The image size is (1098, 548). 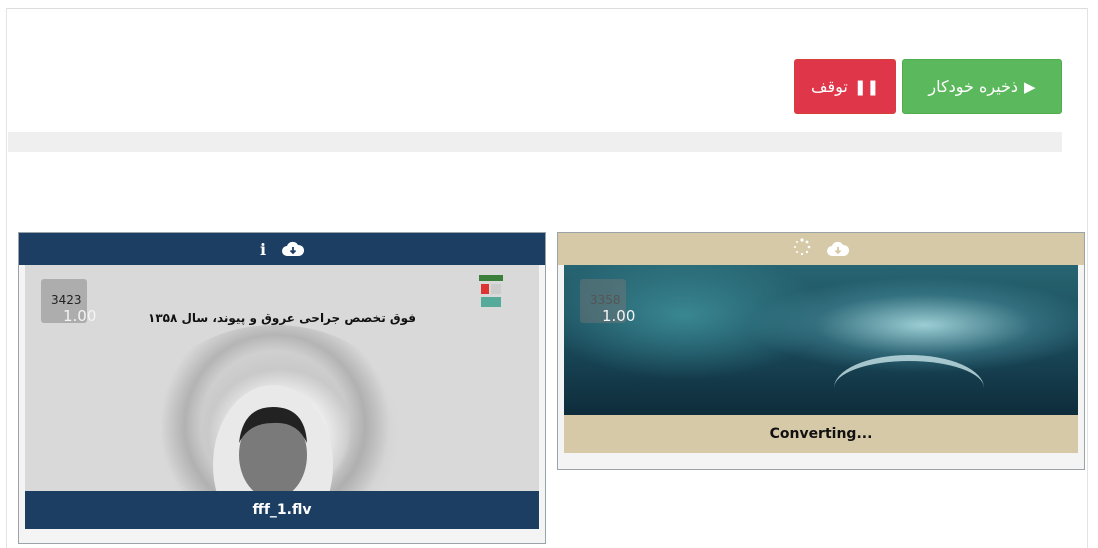 What do you see at coordinates (263, 249) in the screenshot?
I see `info-icon: i` at bounding box center [263, 249].